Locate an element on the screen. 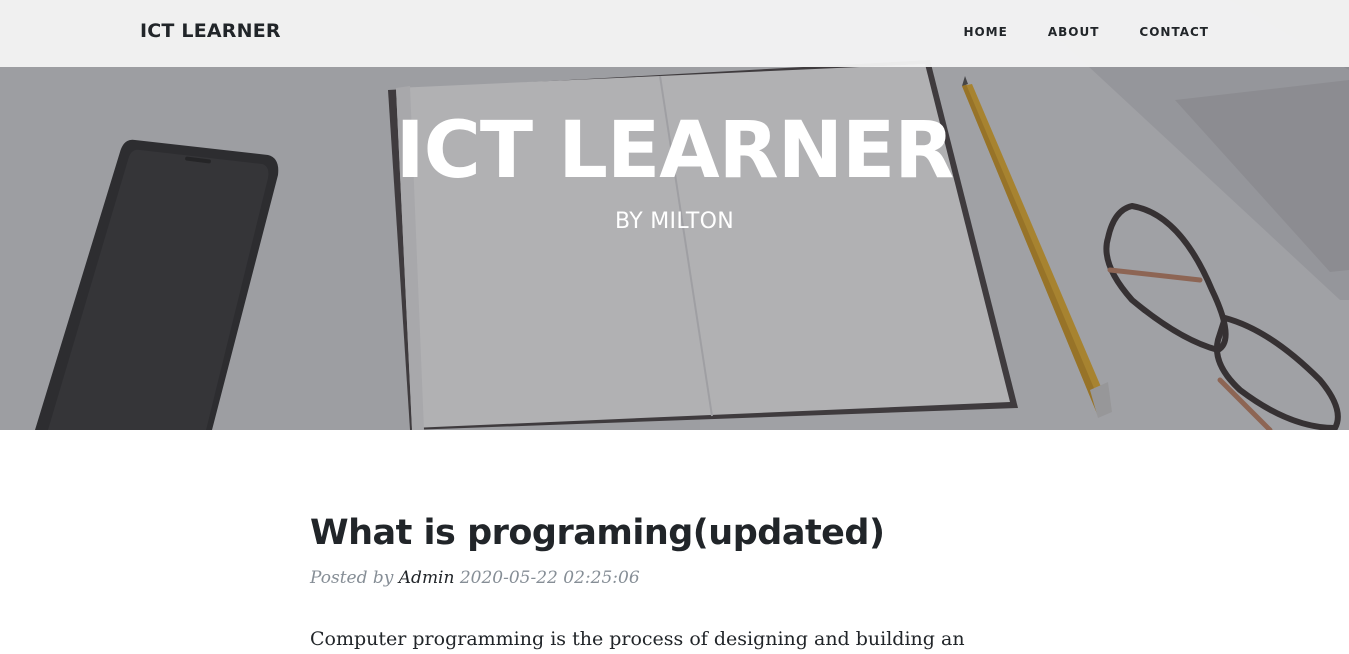 The image size is (1349, 654). nav-link-about: ABOUT is located at coordinates (1074, 32).